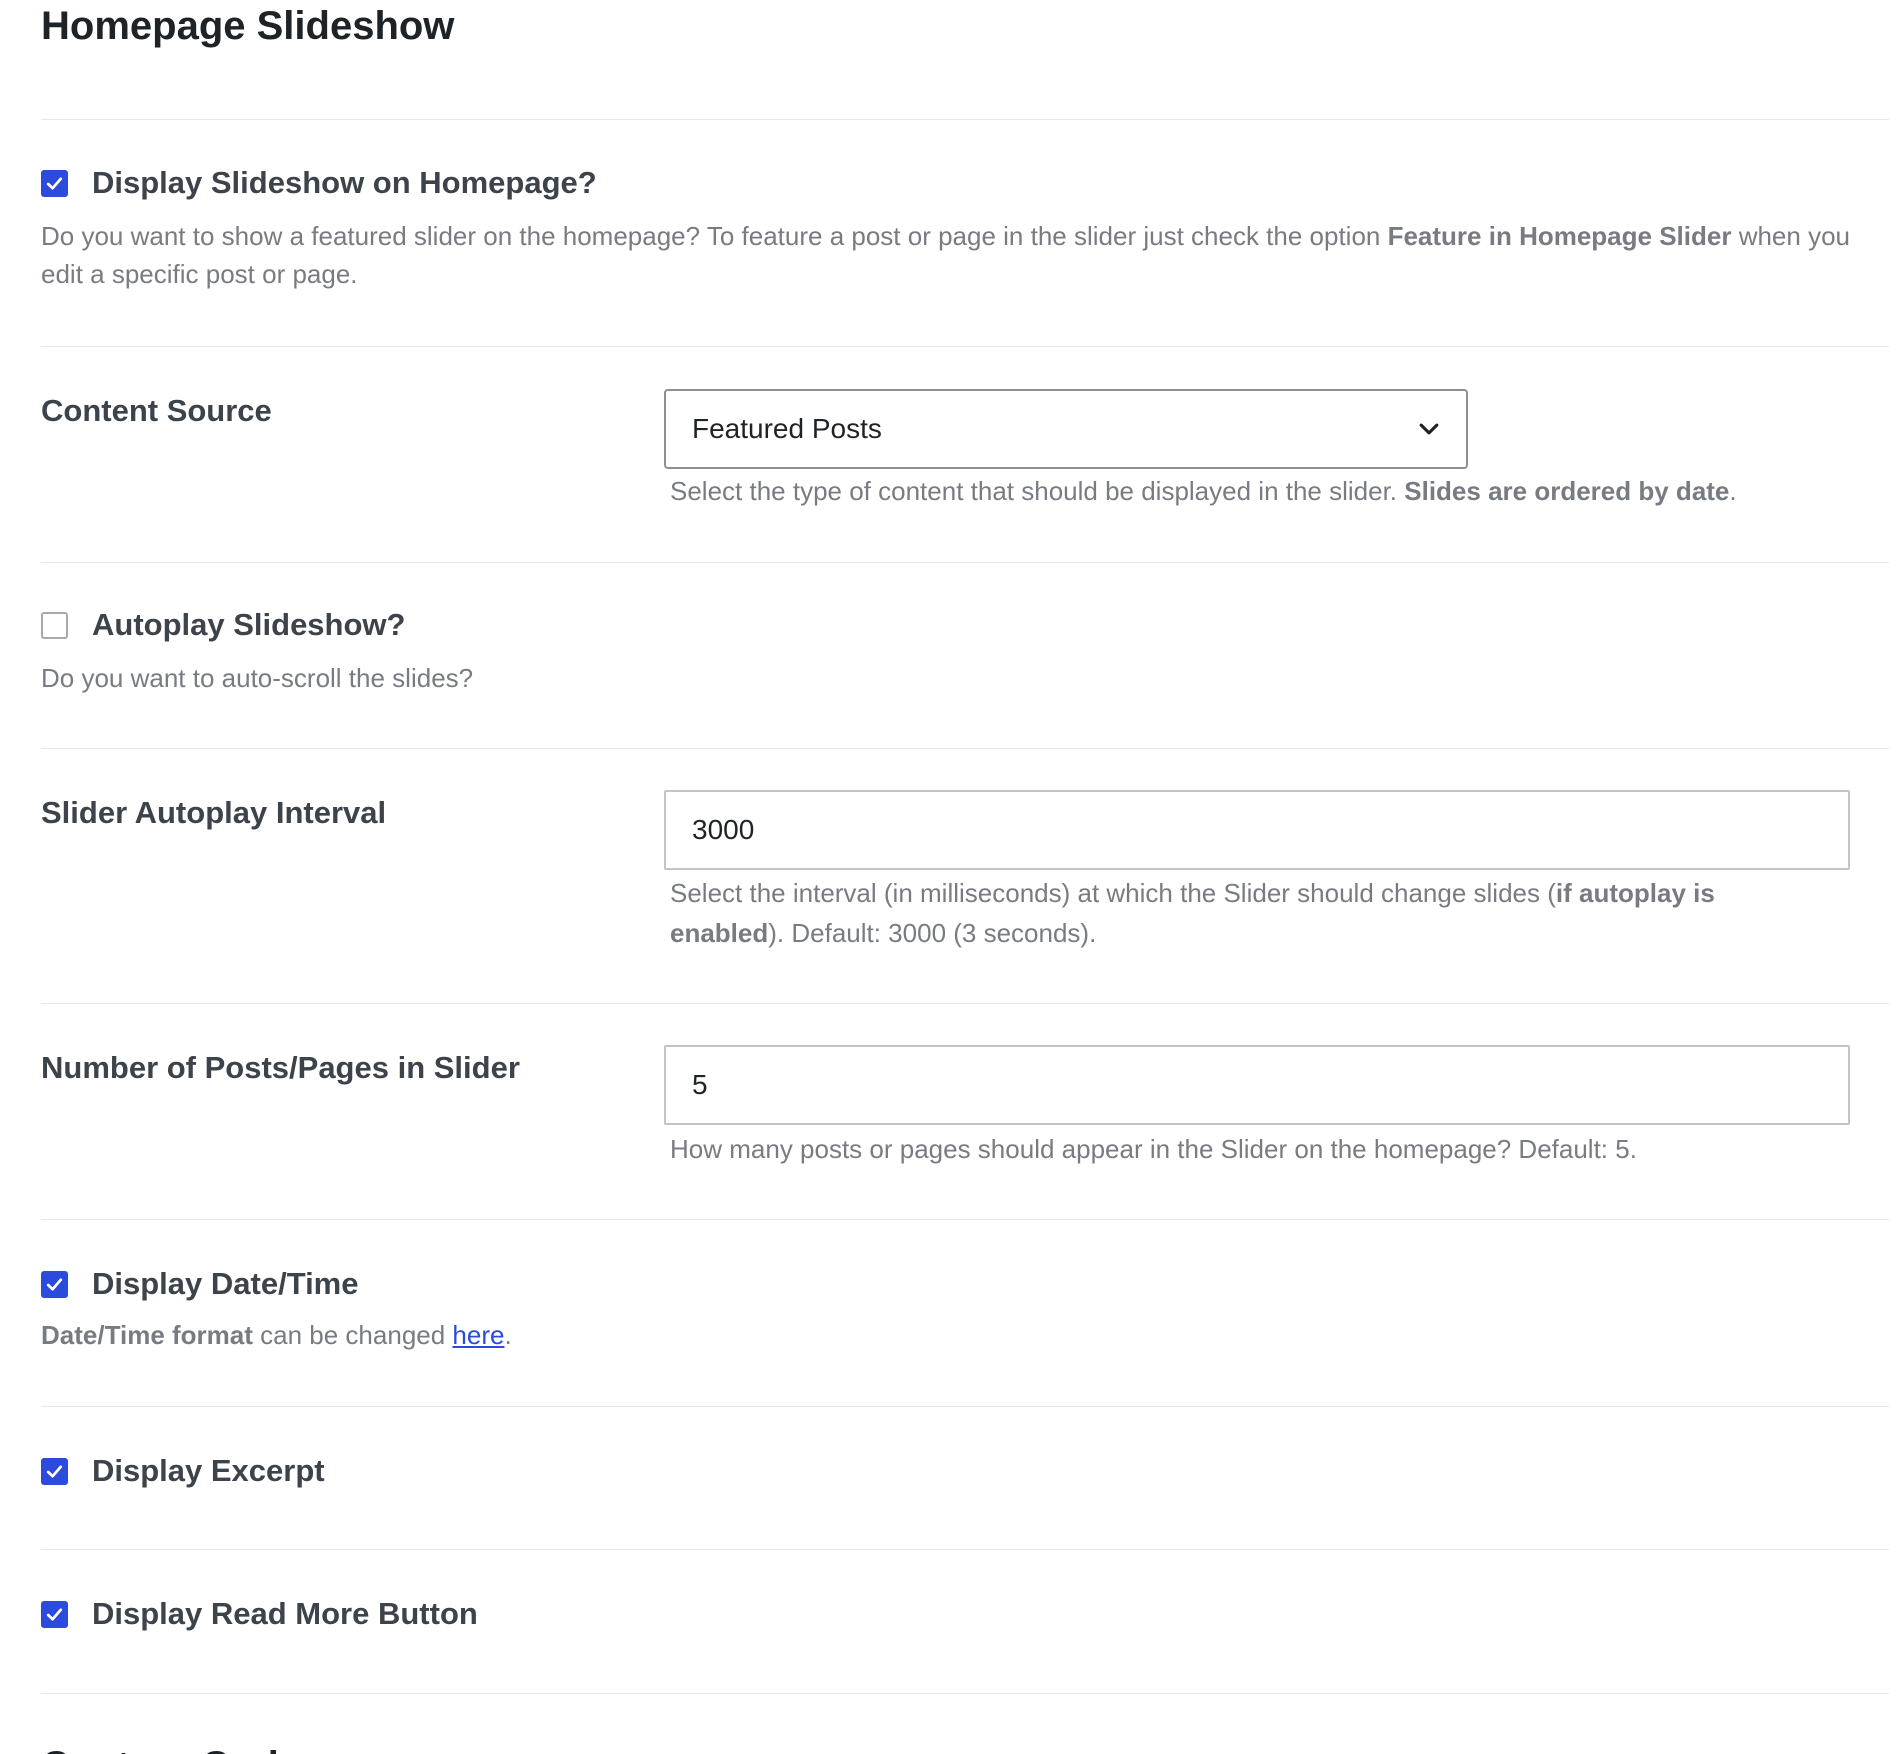 The image size is (1904, 1754). What do you see at coordinates (208, 1470) in the screenshot?
I see `display-excerpt-label: Display Excerpt` at bounding box center [208, 1470].